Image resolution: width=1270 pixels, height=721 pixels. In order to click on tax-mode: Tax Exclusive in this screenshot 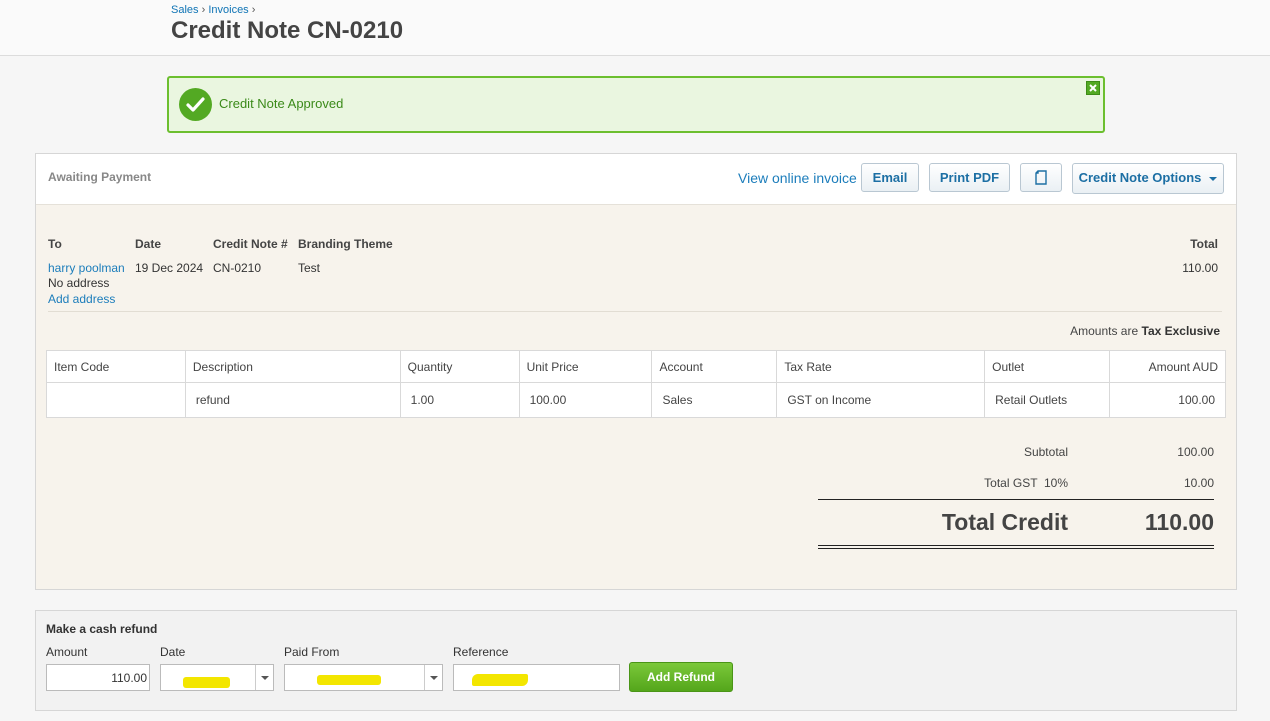, I will do `click(1181, 331)`.